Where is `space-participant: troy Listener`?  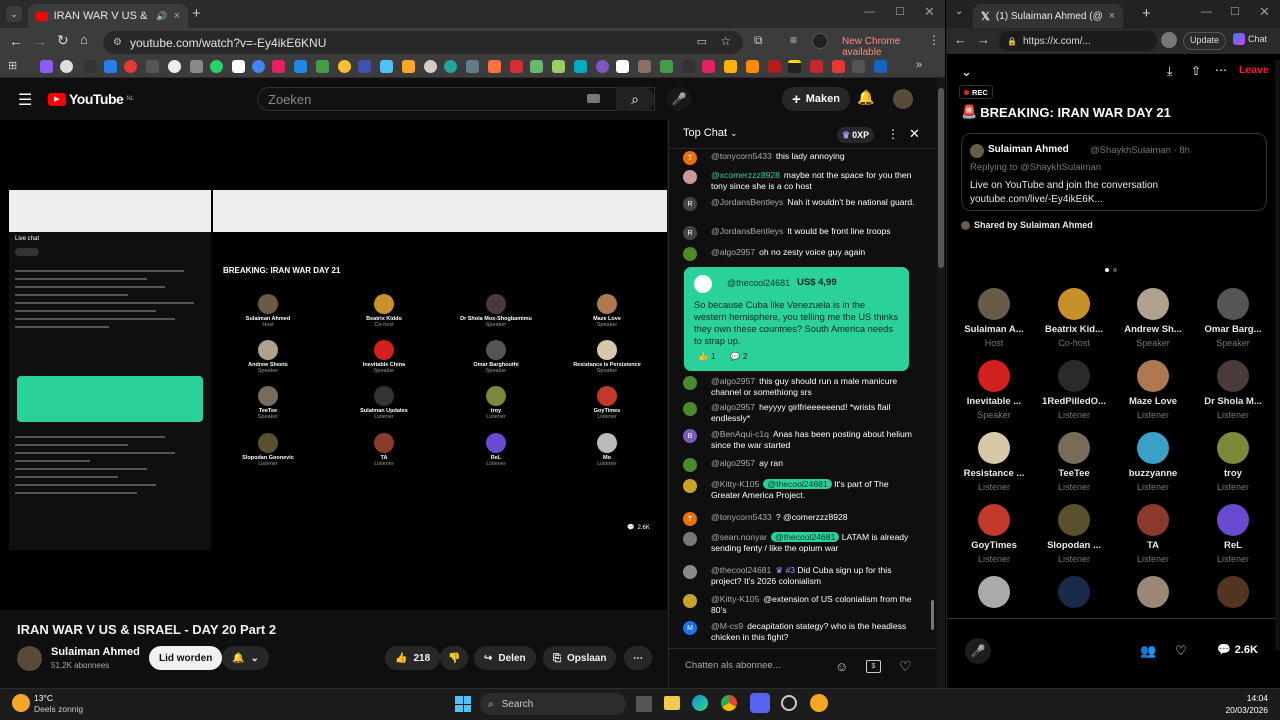
space-participant: troy Listener is located at coordinates (1233, 462).